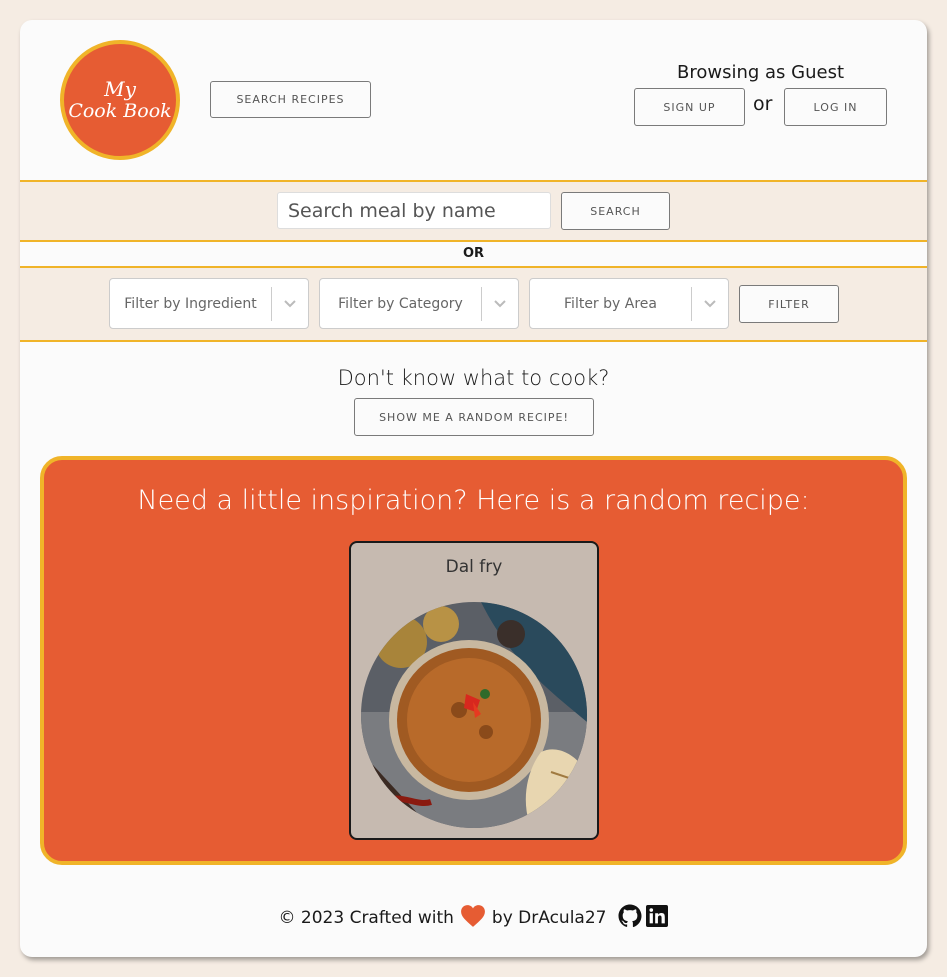  I want to click on ingredient-filter-select: Filter by Ingredient, so click(209, 303).